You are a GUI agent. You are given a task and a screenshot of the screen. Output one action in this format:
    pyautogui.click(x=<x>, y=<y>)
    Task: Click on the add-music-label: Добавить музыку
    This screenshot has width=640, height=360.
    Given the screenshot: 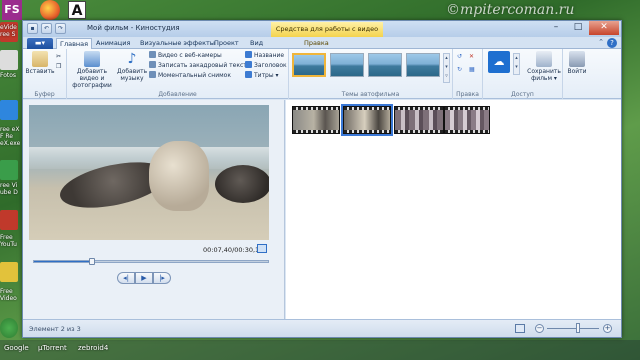 What is the action you would take?
    pyautogui.click(x=132, y=75)
    